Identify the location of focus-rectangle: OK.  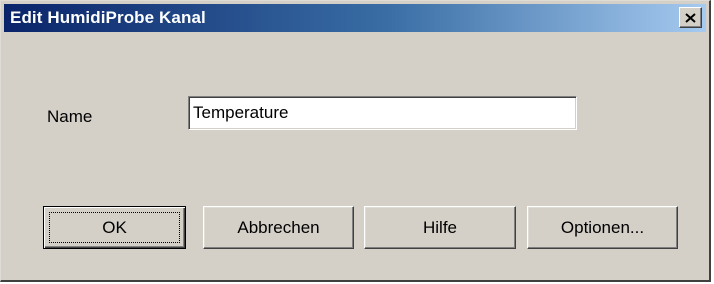
(114, 227).